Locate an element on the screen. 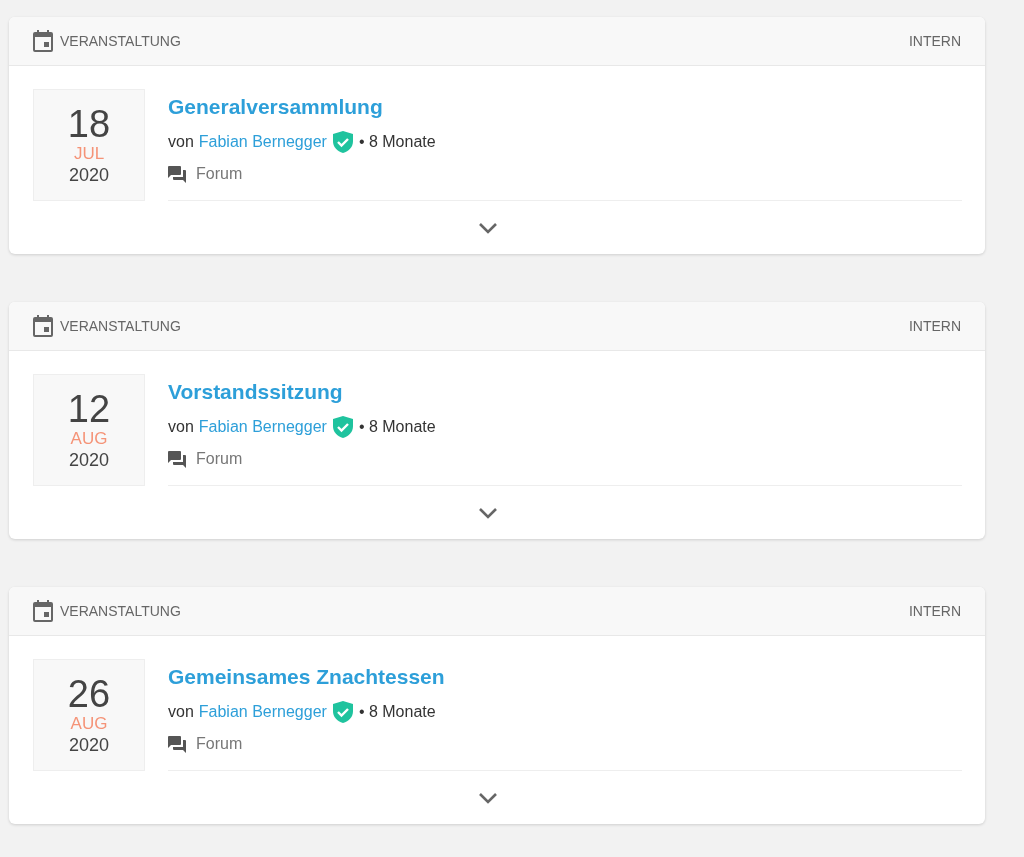  date-month: JUL is located at coordinates (89, 154).